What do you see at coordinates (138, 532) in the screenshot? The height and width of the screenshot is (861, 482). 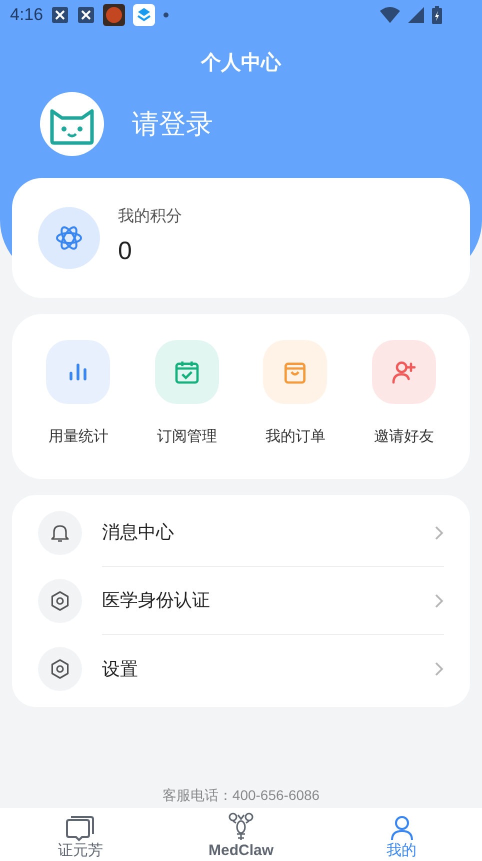 I see `menu-label: 消息中心` at bounding box center [138, 532].